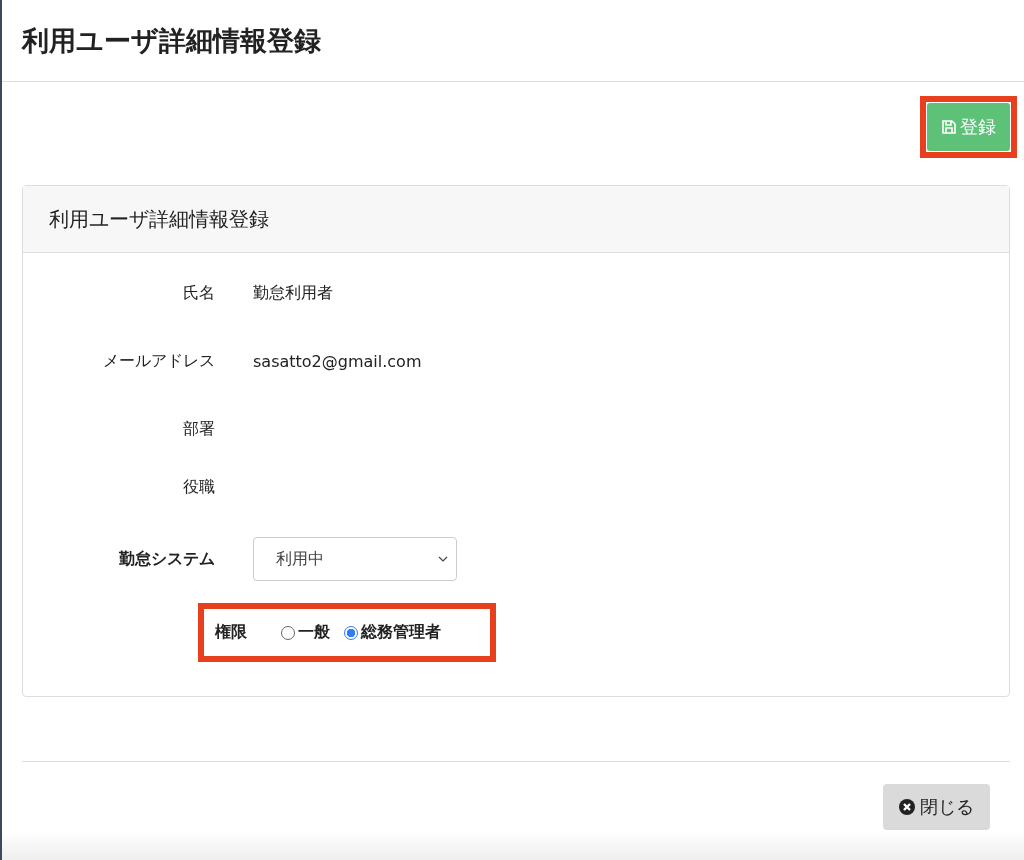  Describe the element at coordinates (337, 361) in the screenshot. I see `field-value: sasatto2@gmail.com` at that location.